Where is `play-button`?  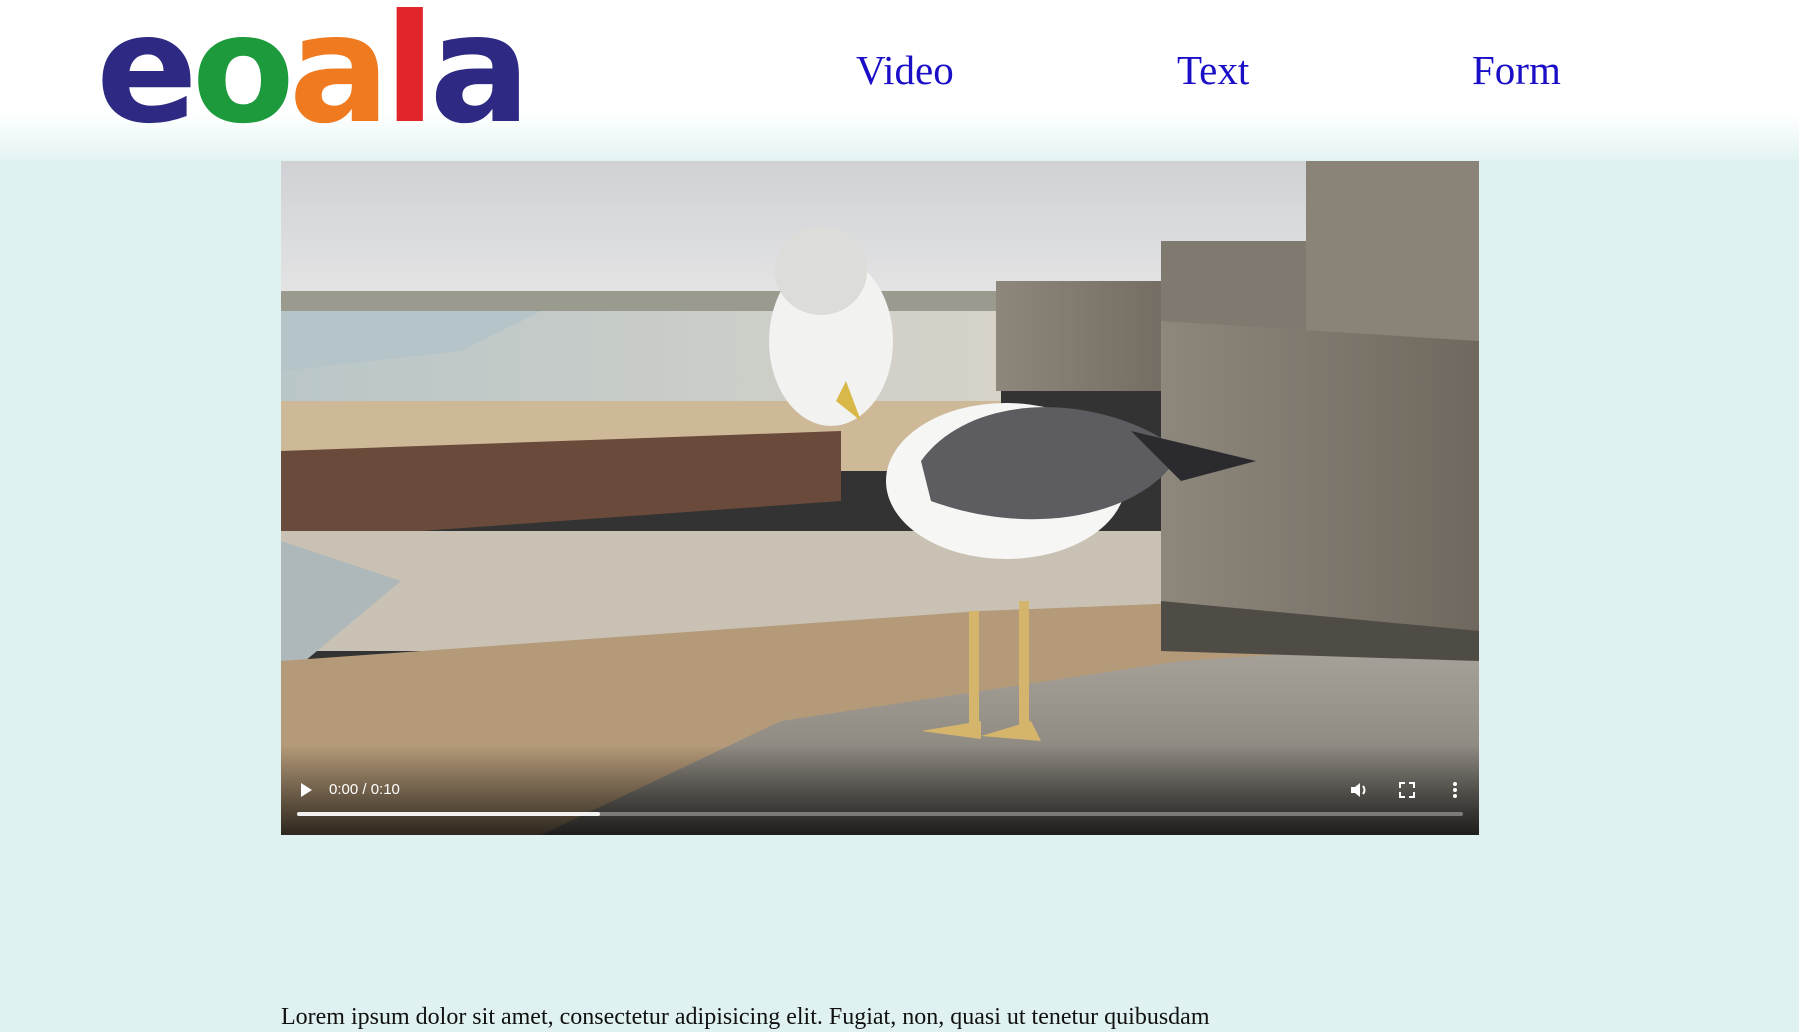 play-button is located at coordinates (306, 790).